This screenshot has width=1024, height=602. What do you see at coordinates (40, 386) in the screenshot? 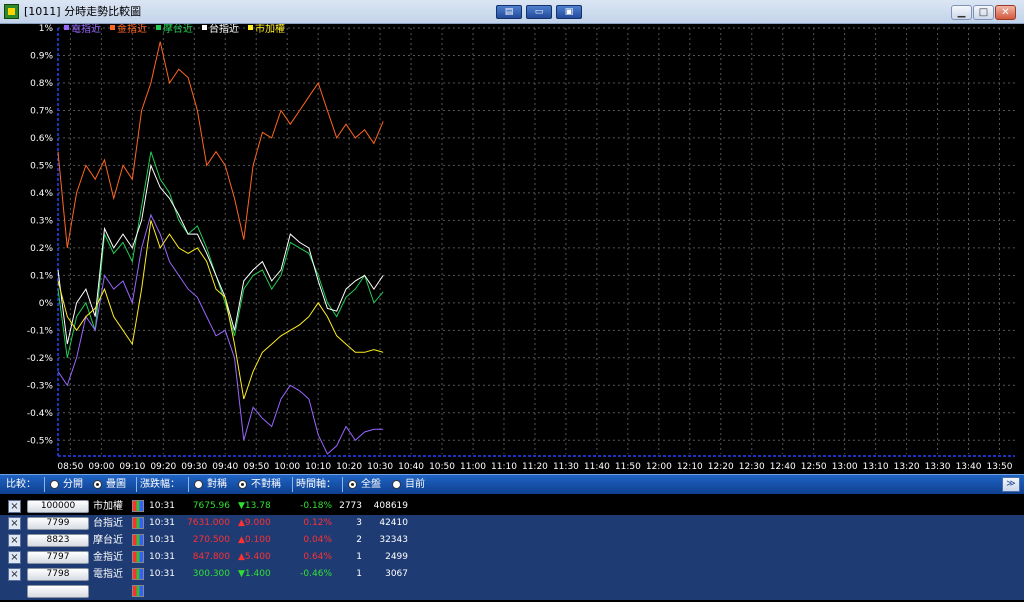
I see `y-tick-label: -0.3%` at bounding box center [40, 386].